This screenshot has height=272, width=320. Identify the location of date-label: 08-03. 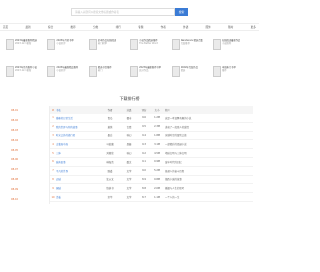
(14, 130).